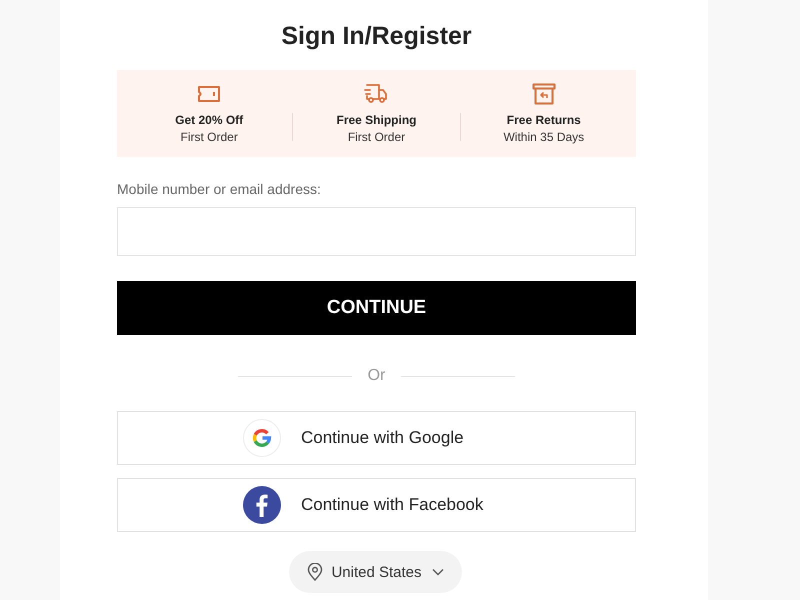  What do you see at coordinates (376, 36) in the screenshot?
I see `page-title: Sign In/Register` at bounding box center [376, 36].